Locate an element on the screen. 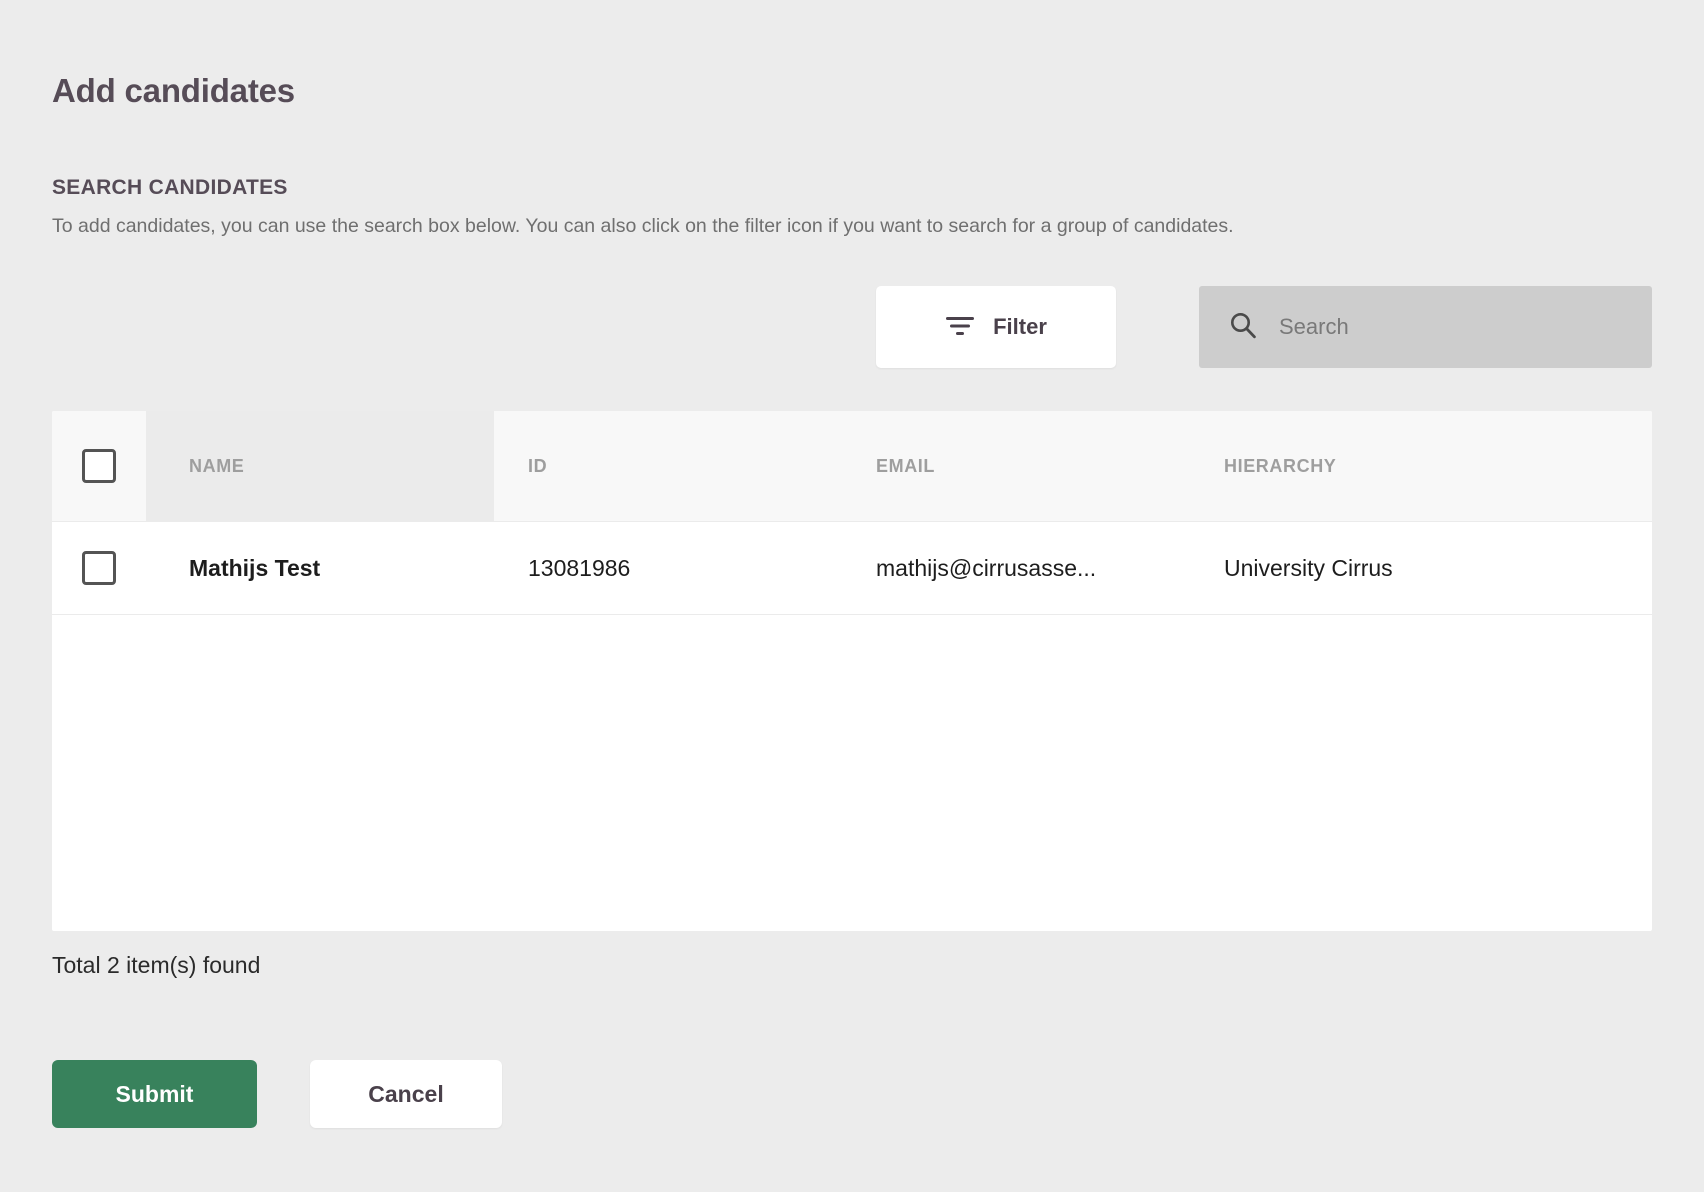 This screenshot has height=1192, width=1704. submit-button: Submit is located at coordinates (154, 1094).